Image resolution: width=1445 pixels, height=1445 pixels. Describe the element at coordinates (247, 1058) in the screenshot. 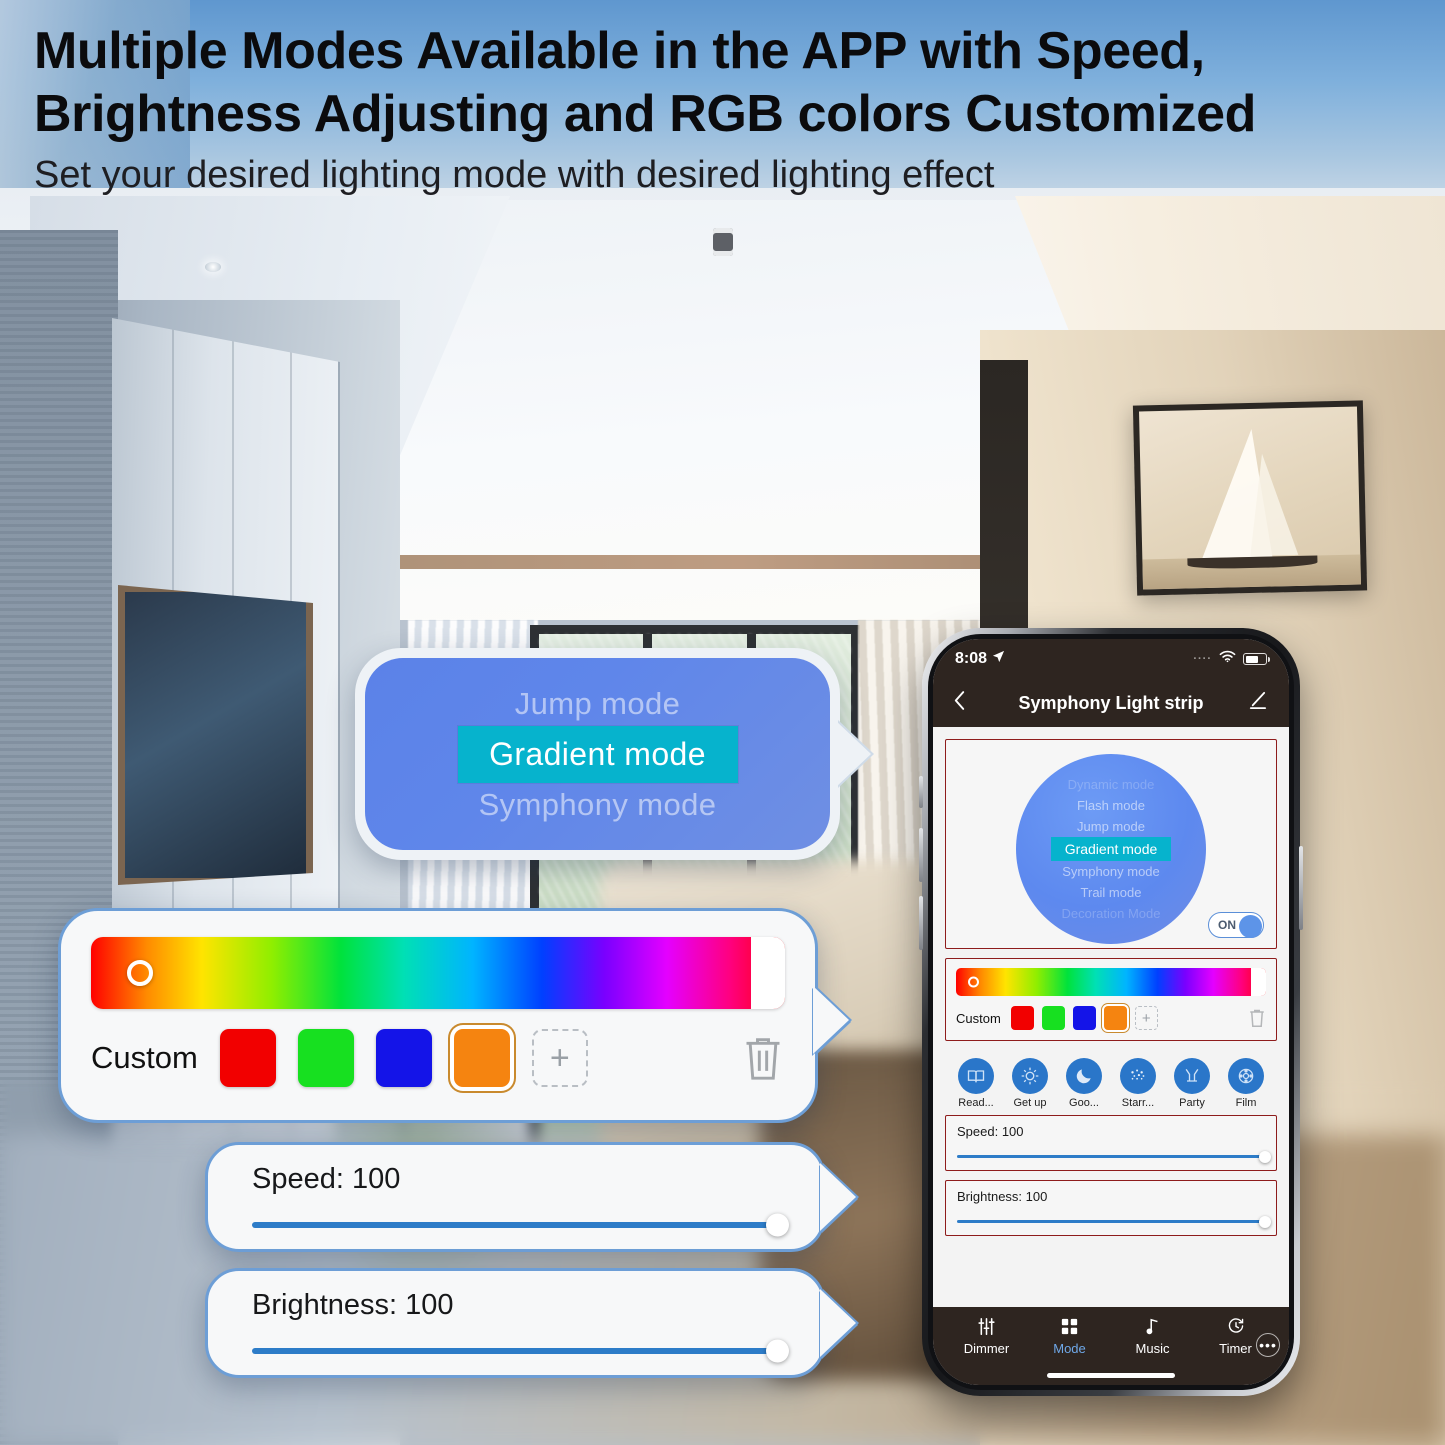

I see `swatch-red` at that location.